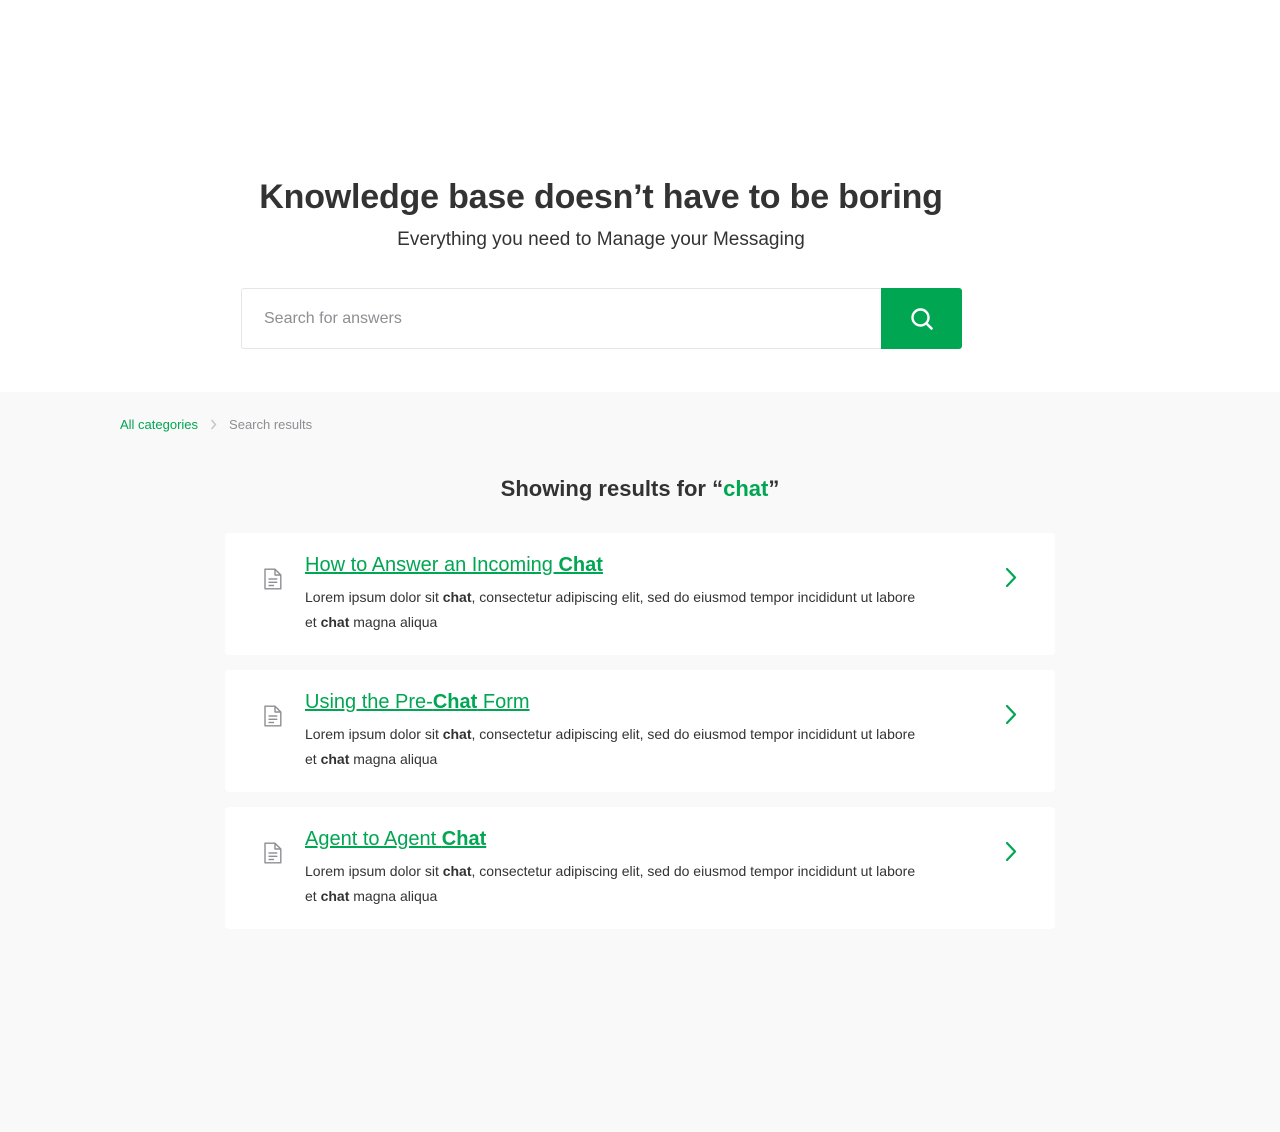  Describe the element at coordinates (612, 488) in the screenshot. I see `results-heading-prefix: Showing results for “` at that location.